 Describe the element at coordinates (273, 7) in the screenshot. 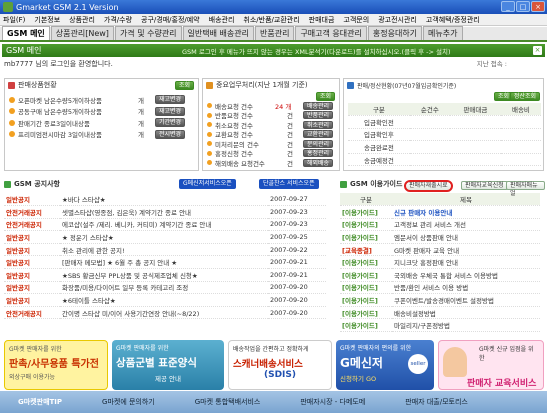

I see `title-bar: Gmarket GSM 2.1 Version _ □ ×` at that location.